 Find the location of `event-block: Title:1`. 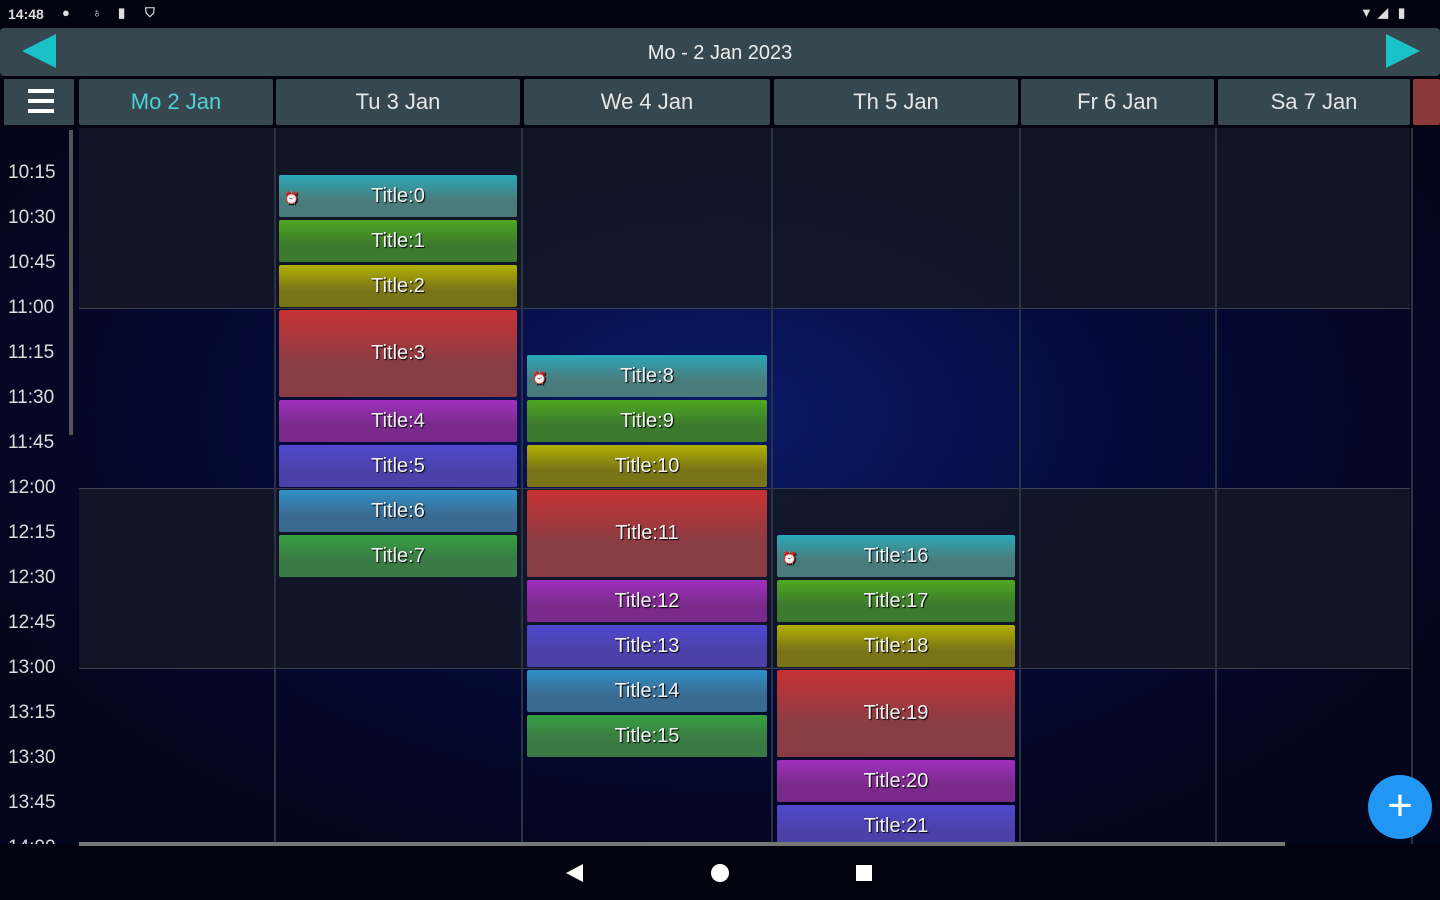

event-block: Title:1 is located at coordinates (398, 241).